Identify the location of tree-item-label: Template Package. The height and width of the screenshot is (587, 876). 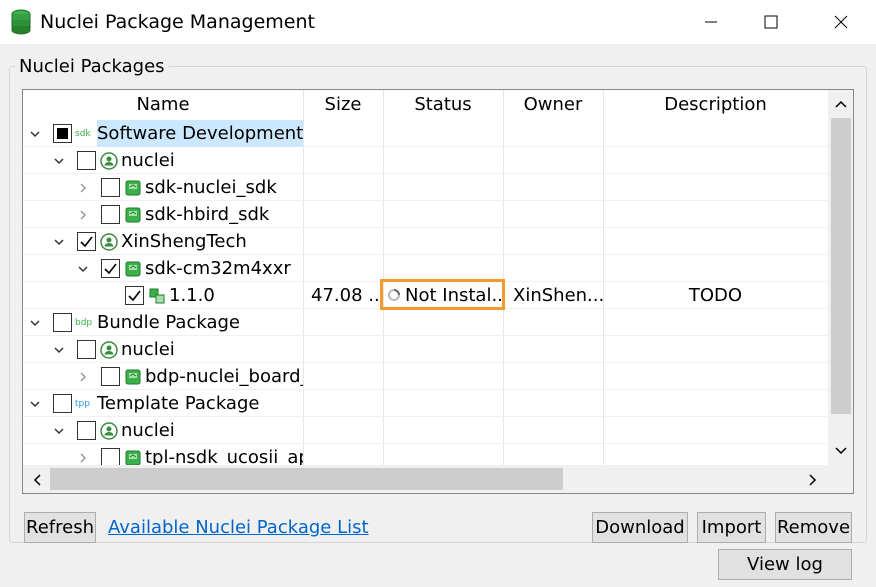
(178, 403).